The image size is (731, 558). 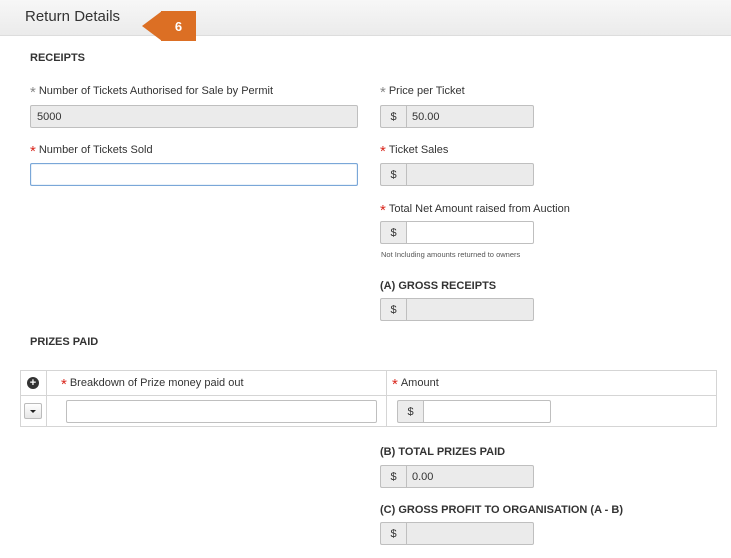 I want to click on gross-receipts-field: $, so click(x=457, y=309).